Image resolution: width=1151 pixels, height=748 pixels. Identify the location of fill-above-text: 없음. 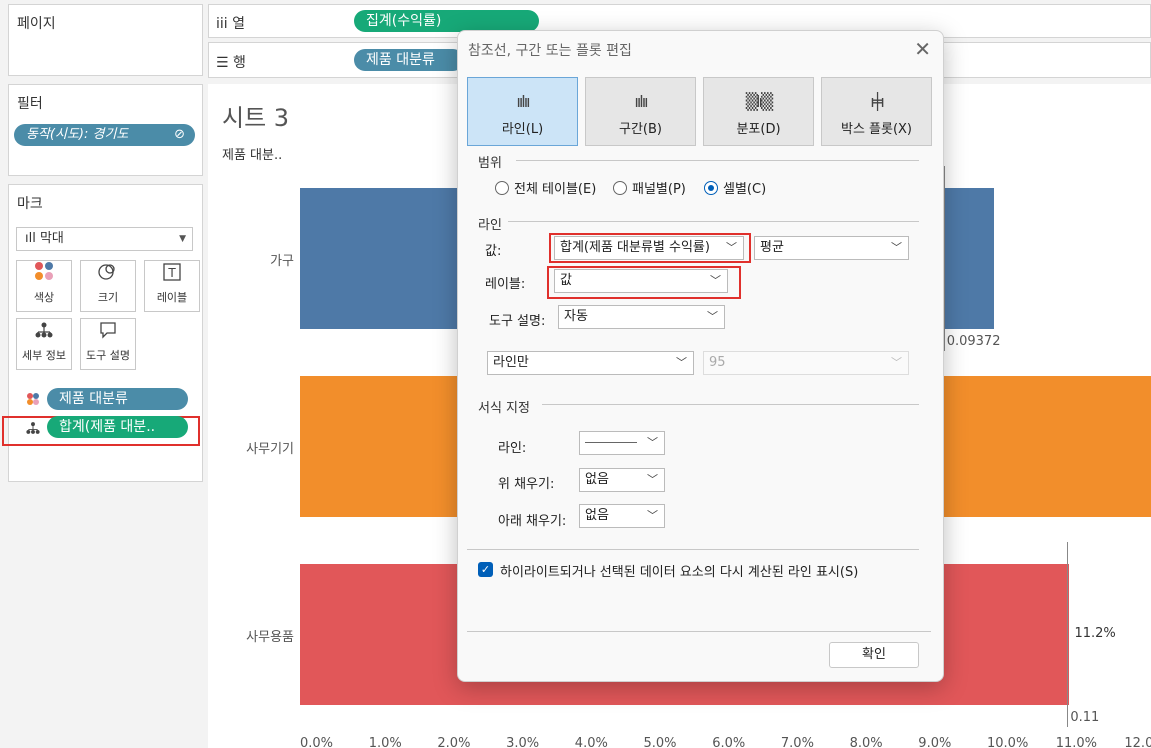
(597, 479).